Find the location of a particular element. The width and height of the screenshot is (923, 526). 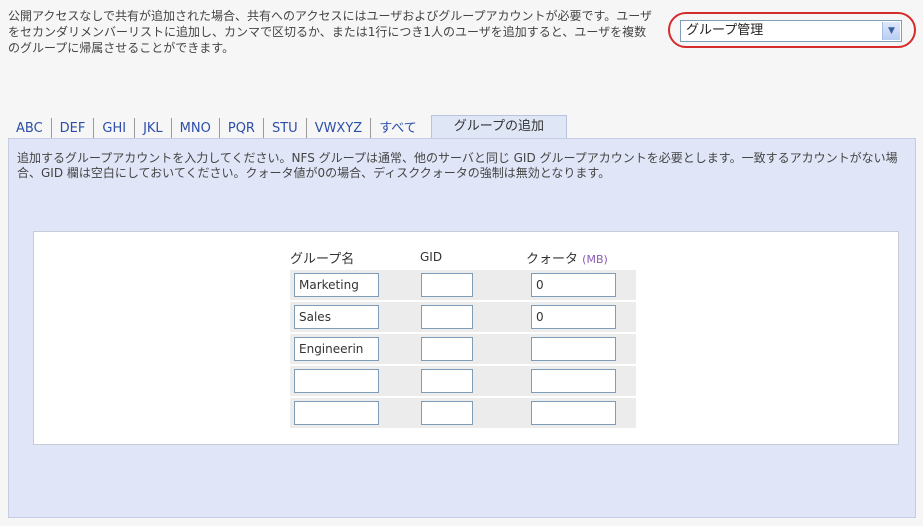

management-select: グループ管理 ▼ is located at coordinates (791, 31).